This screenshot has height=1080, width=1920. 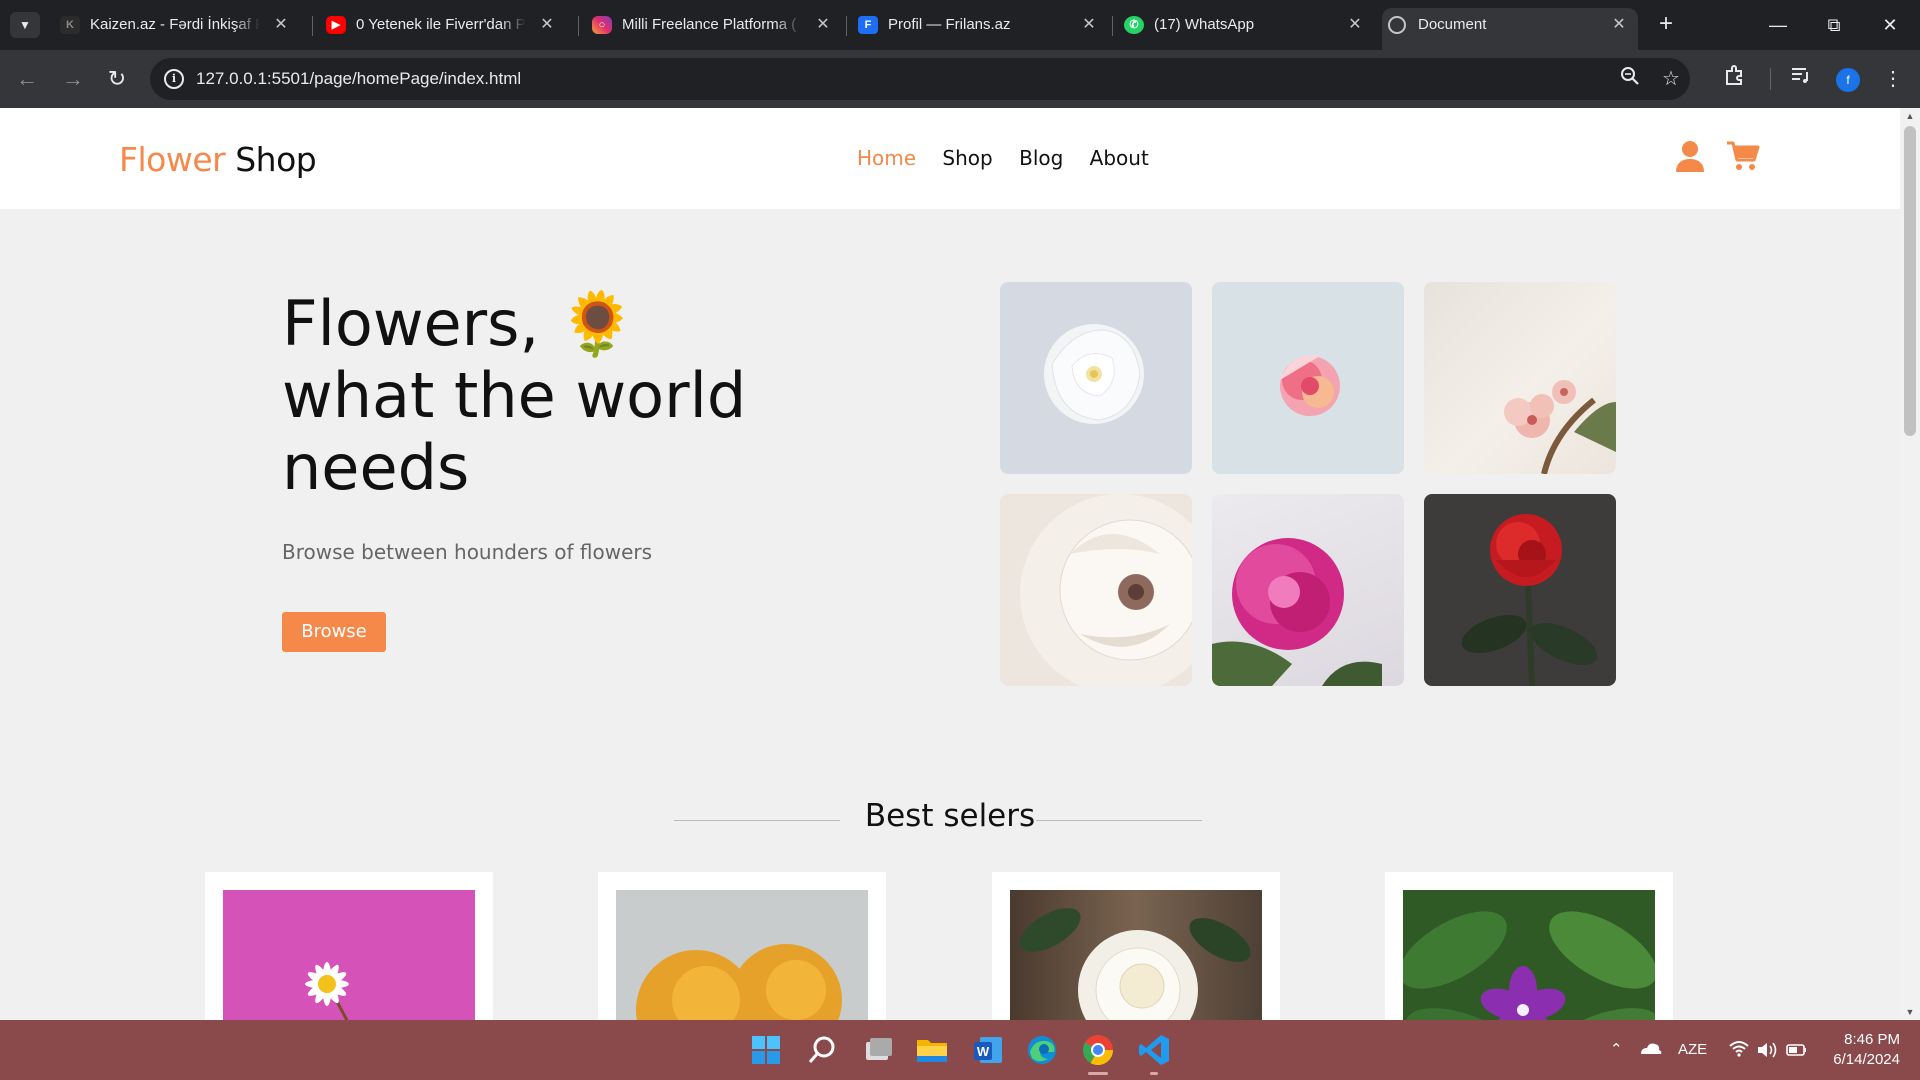 I want to click on tab-frilans: F Profil — Frilans.az ✕, so click(x=980, y=25).